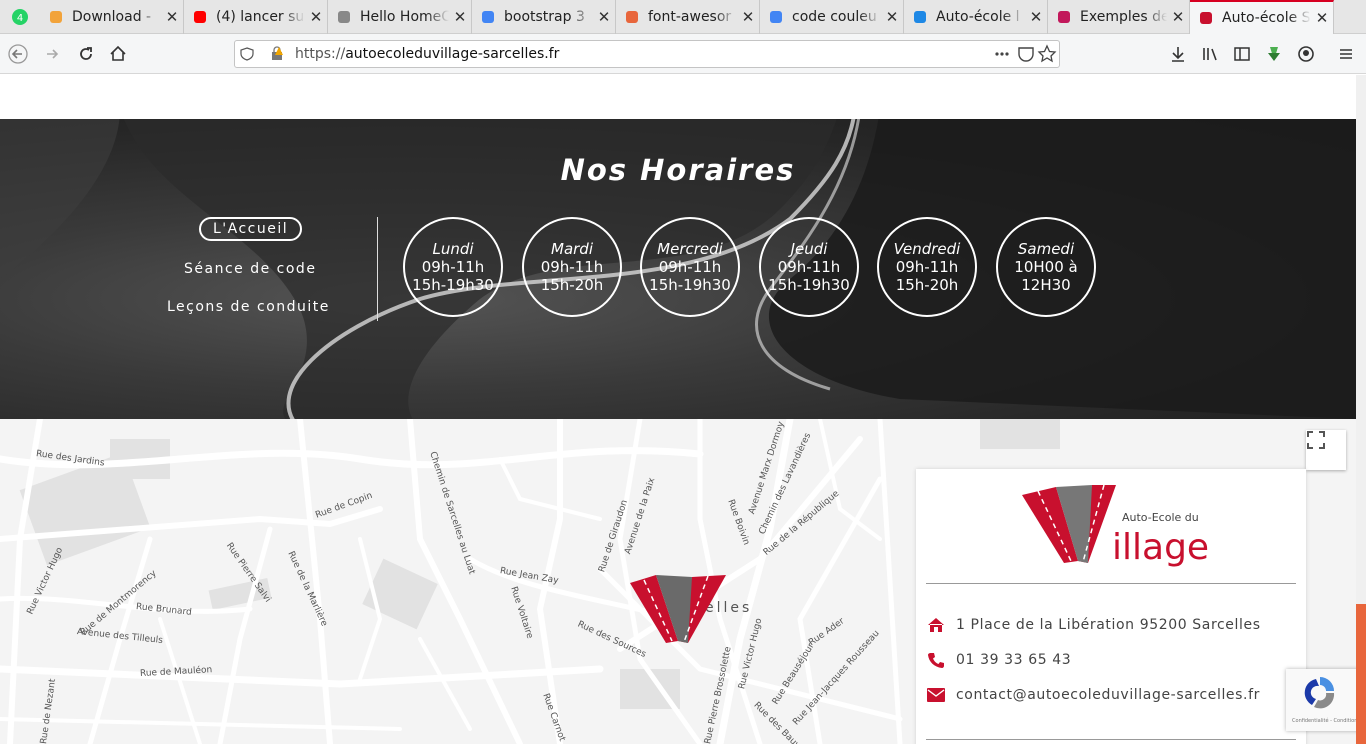 The height and width of the screenshot is (744, 1366). I want to click on extension-button, so click(1274, 54).